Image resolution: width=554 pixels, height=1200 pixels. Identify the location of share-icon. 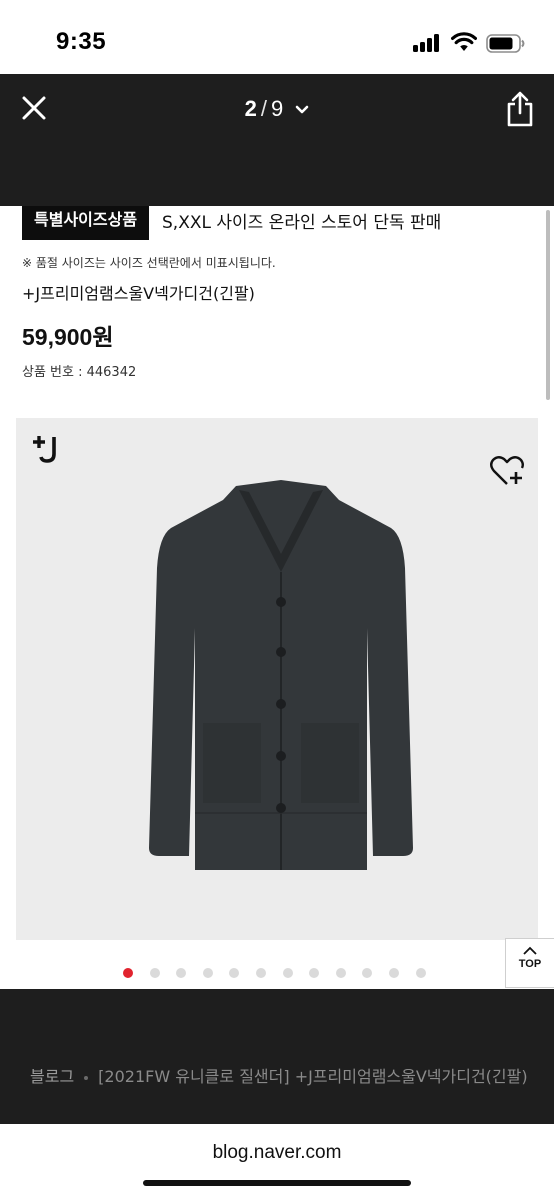
(520, 109).